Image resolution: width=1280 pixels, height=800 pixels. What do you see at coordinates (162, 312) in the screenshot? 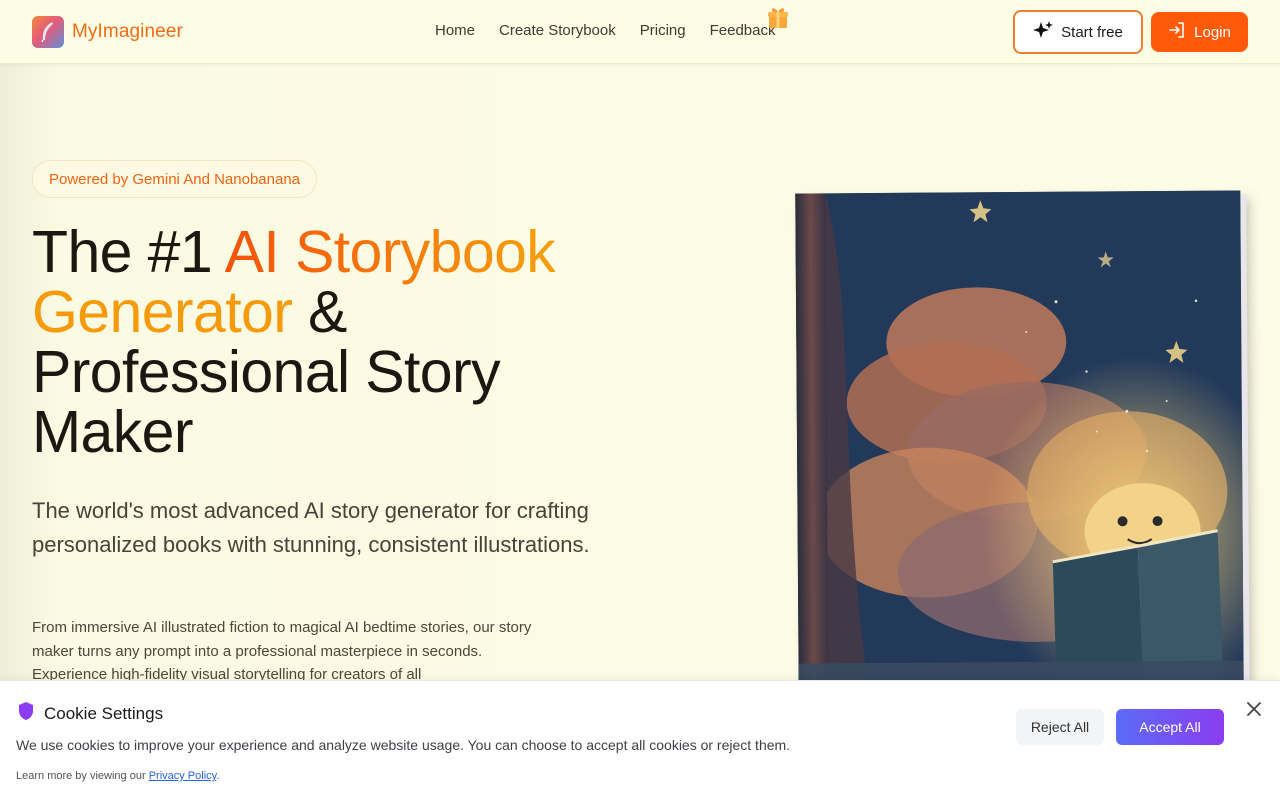
I see `hero-title-highlight2: Generator` at bounding box center [162, 312].